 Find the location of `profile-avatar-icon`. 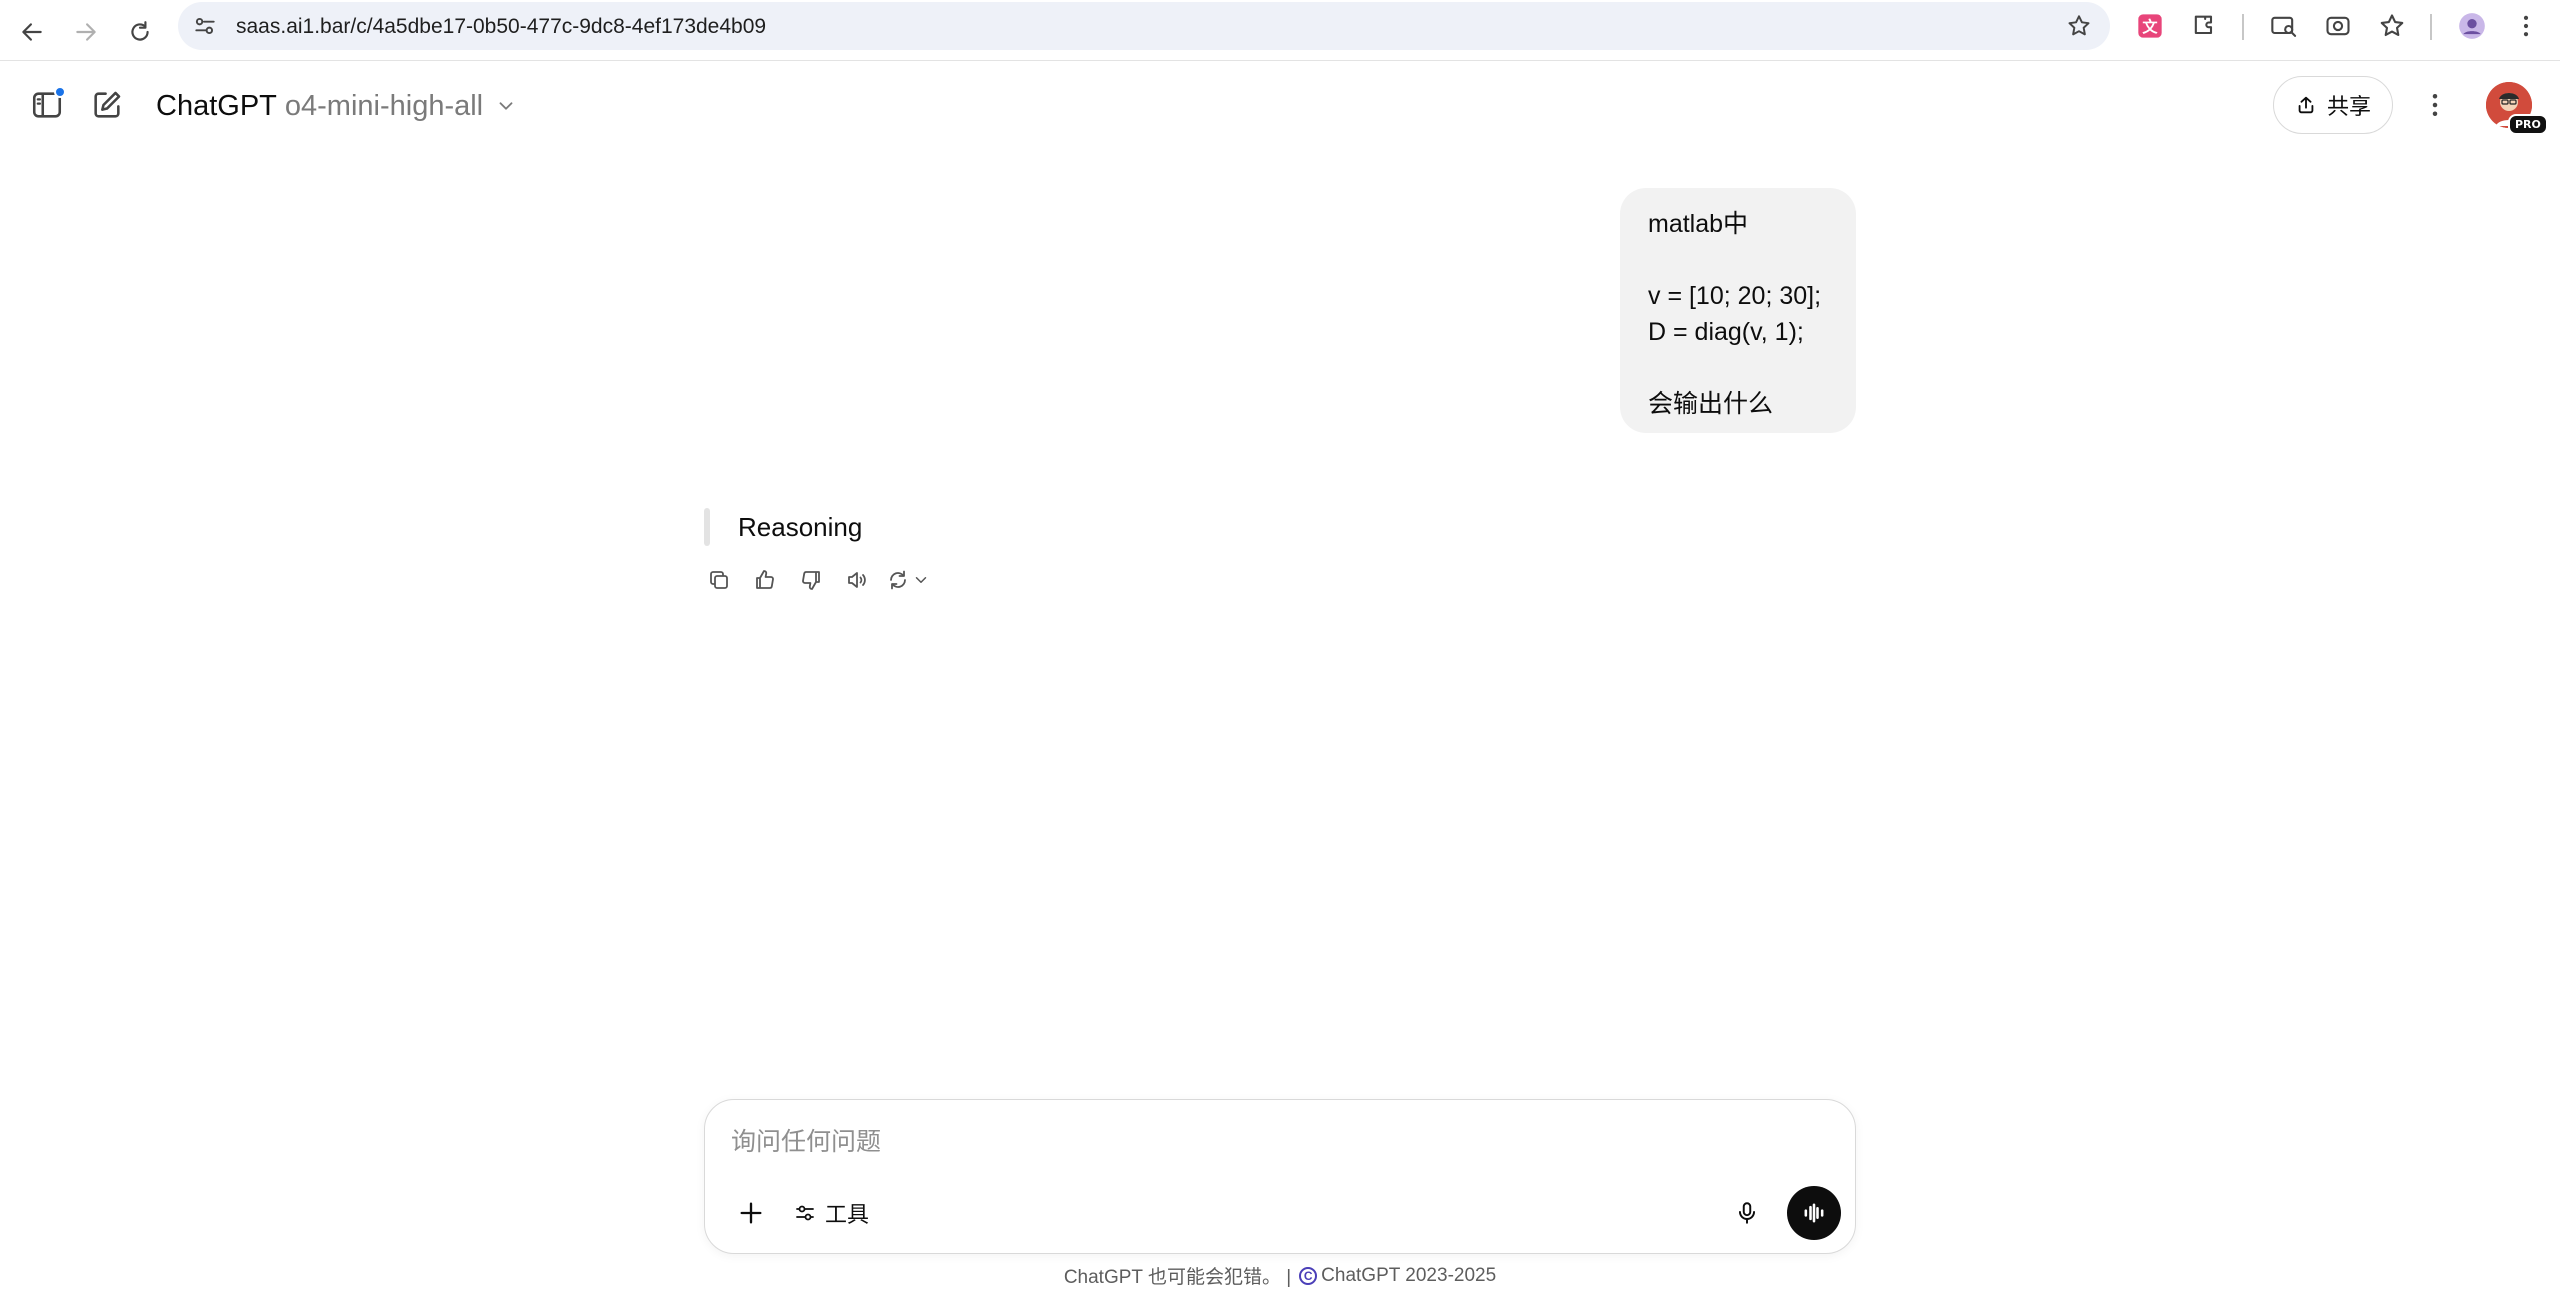

profile-avatar-icon is located at coordinates (2472, 26).